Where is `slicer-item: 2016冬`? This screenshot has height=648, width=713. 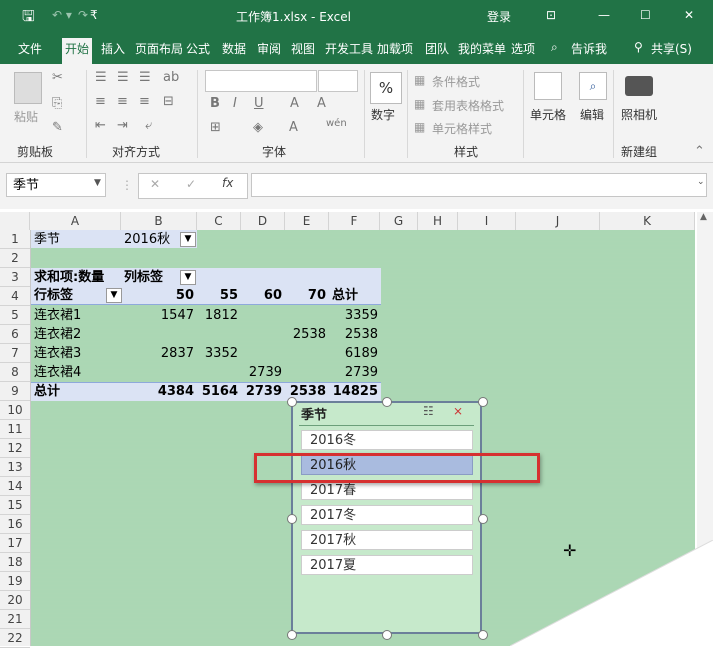
slicer-item: 2016冬 is located at coordinates (387, 440).